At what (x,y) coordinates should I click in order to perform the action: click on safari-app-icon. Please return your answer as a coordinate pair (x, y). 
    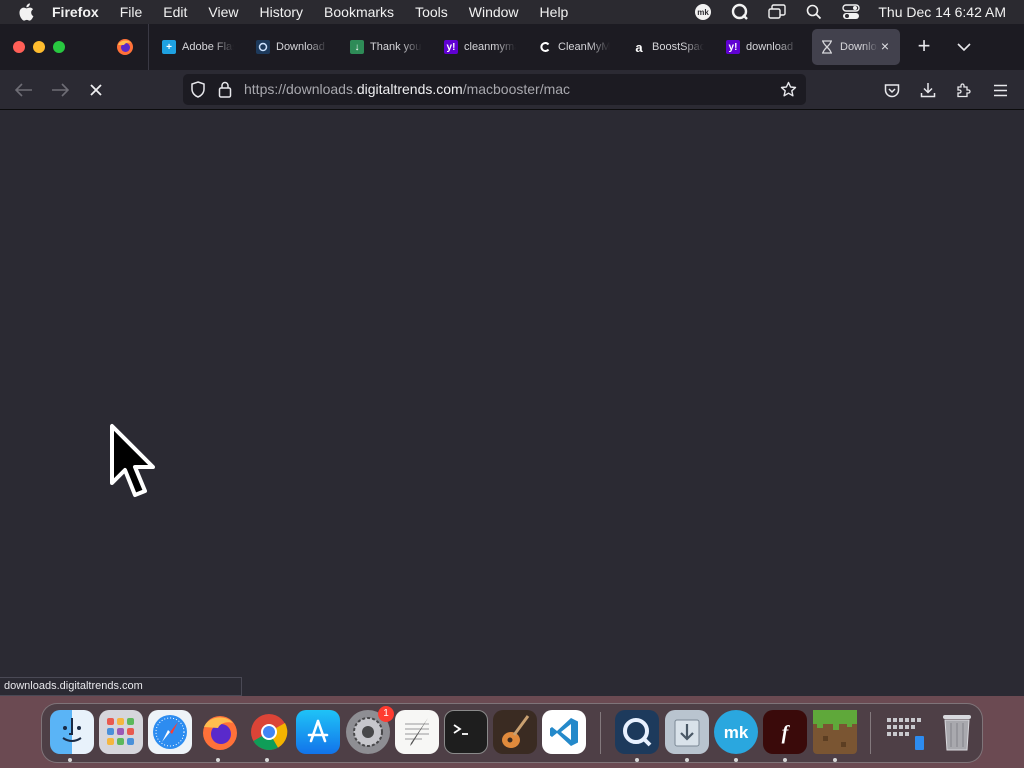
    Looking at the image, I should click on (170, 732).